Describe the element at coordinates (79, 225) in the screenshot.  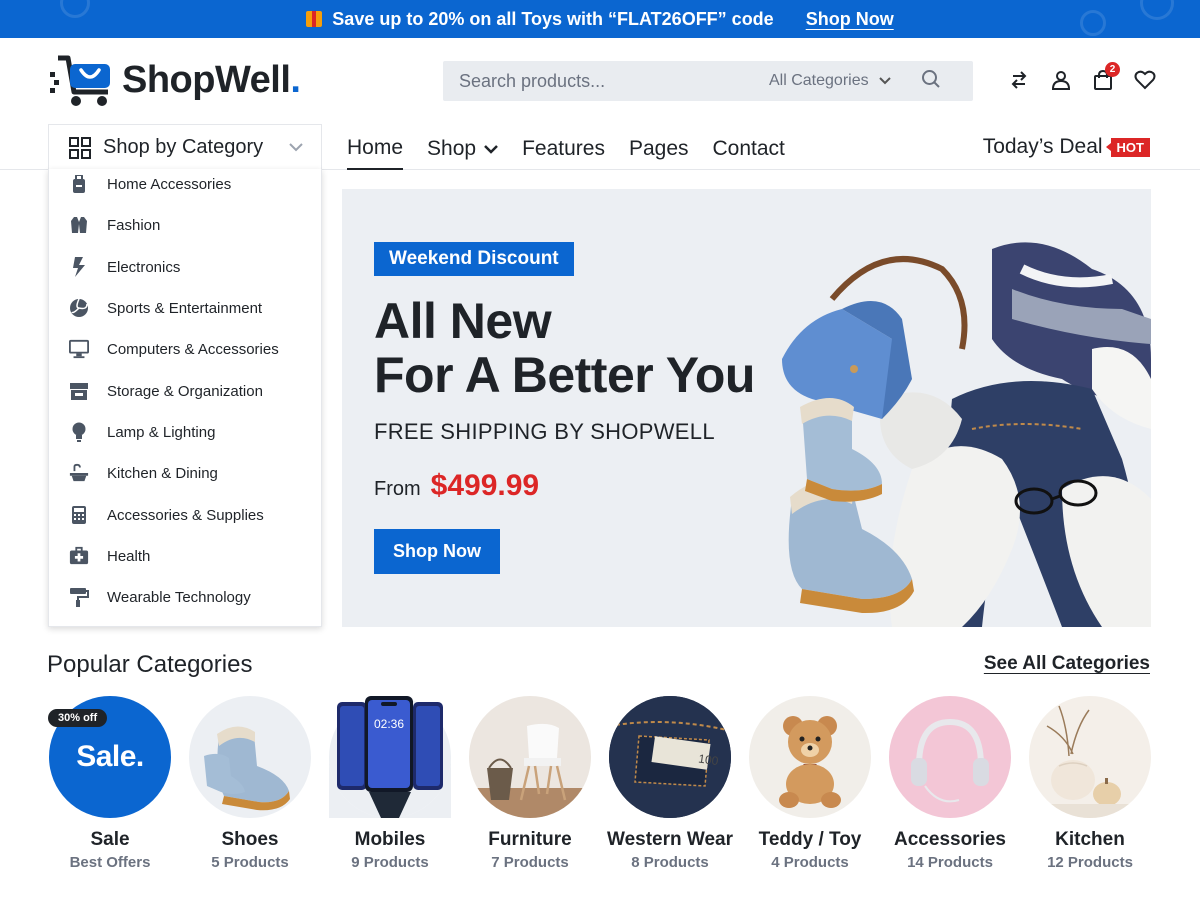
I see `vest-icon` at that location.